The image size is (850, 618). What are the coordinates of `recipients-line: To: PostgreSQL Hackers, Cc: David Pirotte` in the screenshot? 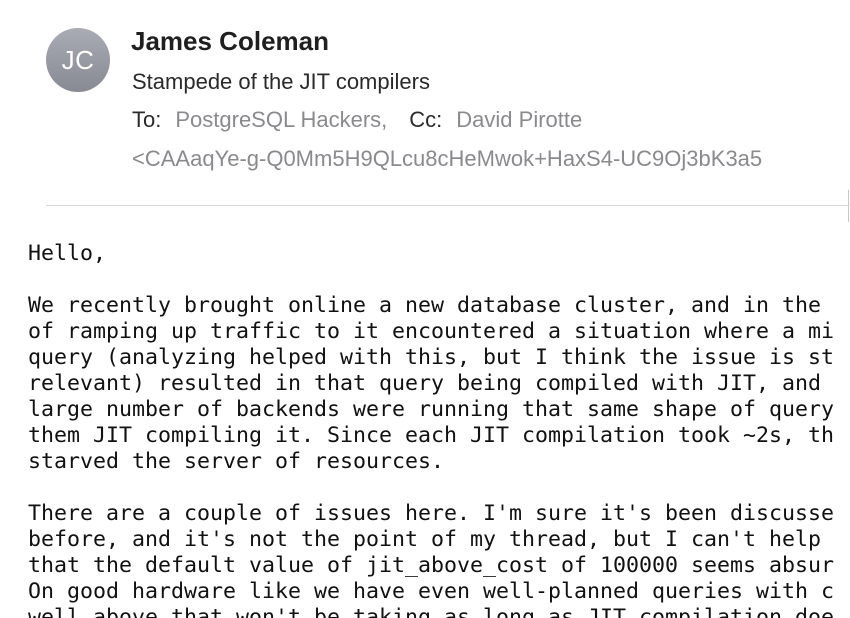 It's located at (357, 120).